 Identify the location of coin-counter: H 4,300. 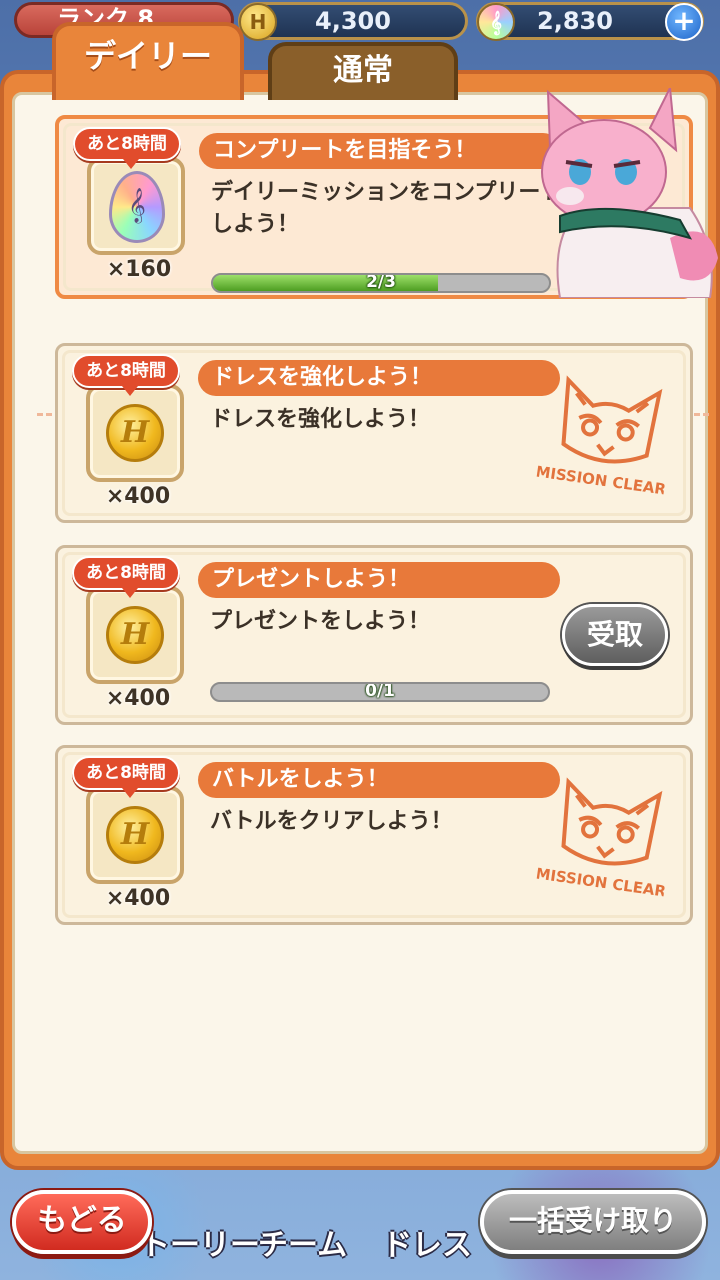
(353, 21).